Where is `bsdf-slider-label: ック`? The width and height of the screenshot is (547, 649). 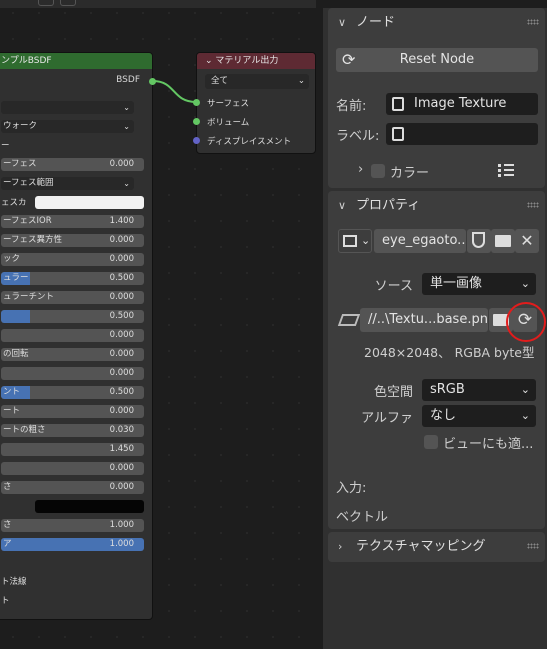 bsdf-slider-label: ック is located at coordinates (12, 259).